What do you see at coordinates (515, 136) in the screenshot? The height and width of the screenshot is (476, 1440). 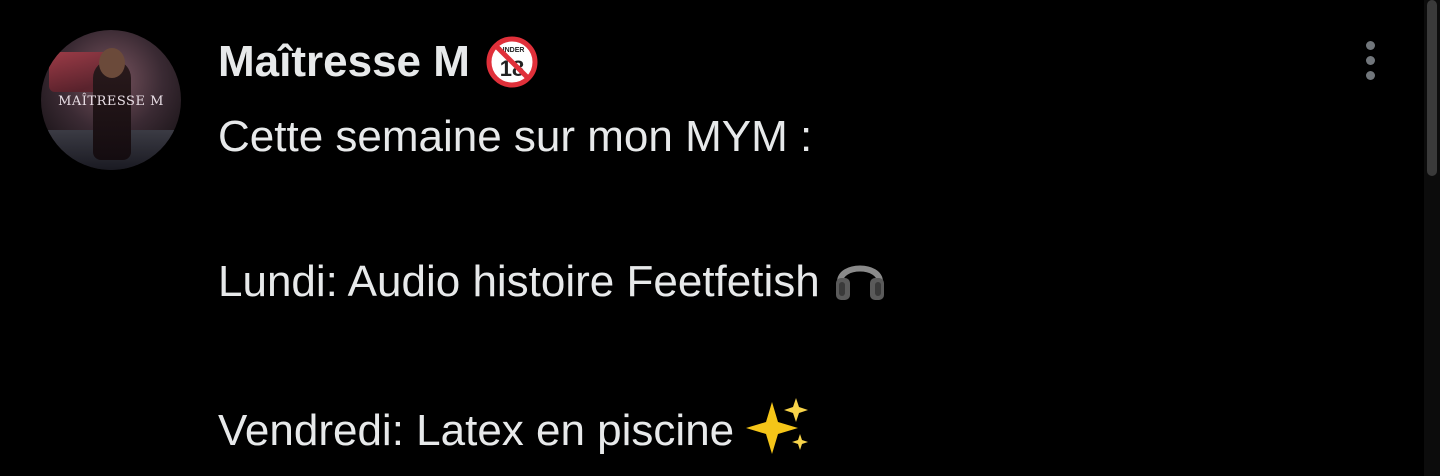 I see `post-text-line: Cette semaine sur mon MYM :` at bounding box center [515, 136].